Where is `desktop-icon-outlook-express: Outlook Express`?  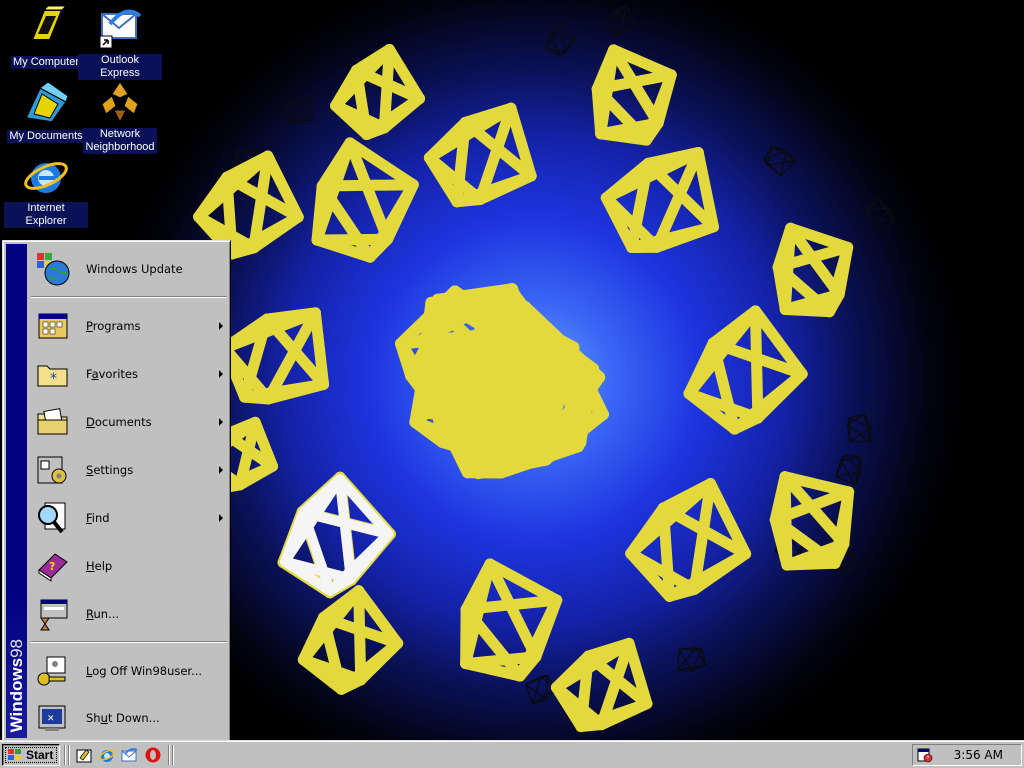 desktop-icon-outlook-express: Outlook Express is located at coordinates (120, 42).